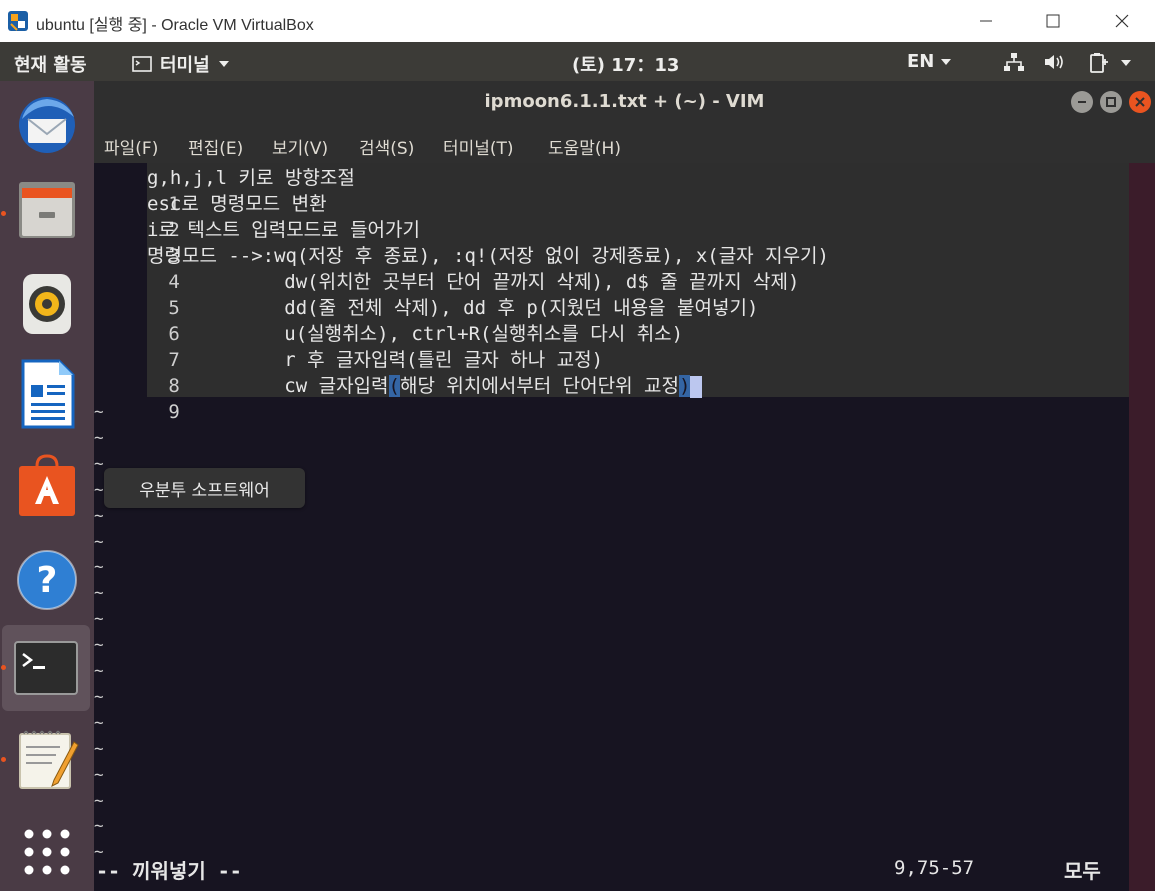 This screenshot has width=1155, height=891. Describe the element at coordinates (204, 488) in the screenshot. I see `dock-tooltip: 우분투 소프트웨어` at that location.